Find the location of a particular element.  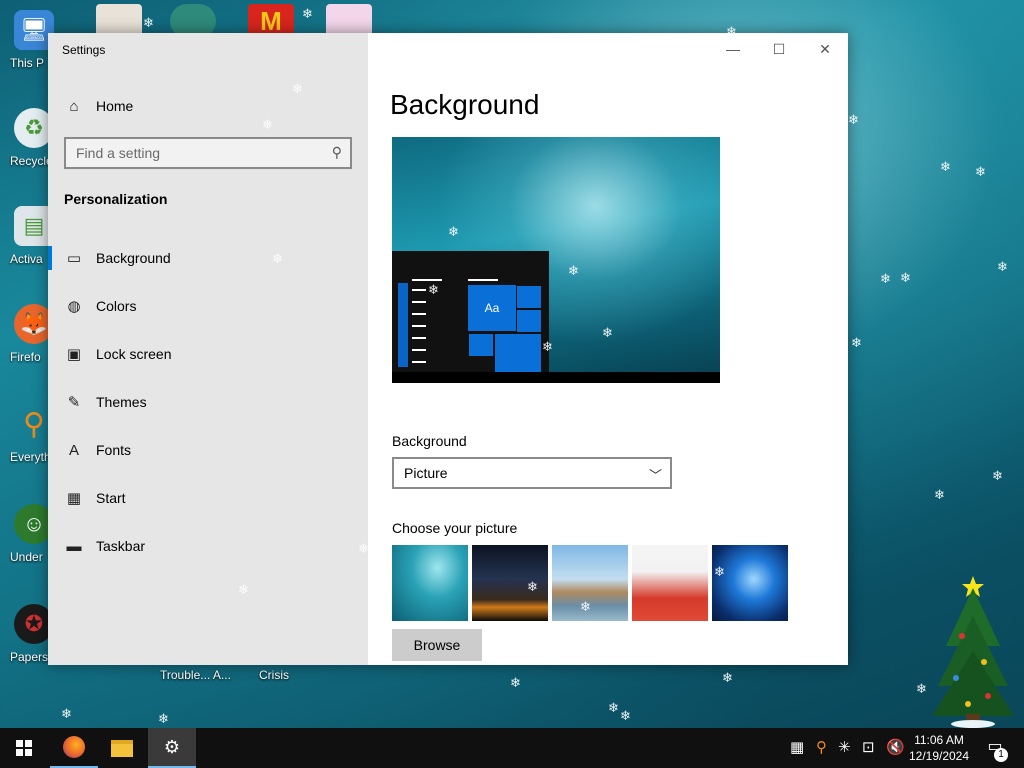

sidebar-item-themes: ✎ Themes is located at coordinates (208, 402).